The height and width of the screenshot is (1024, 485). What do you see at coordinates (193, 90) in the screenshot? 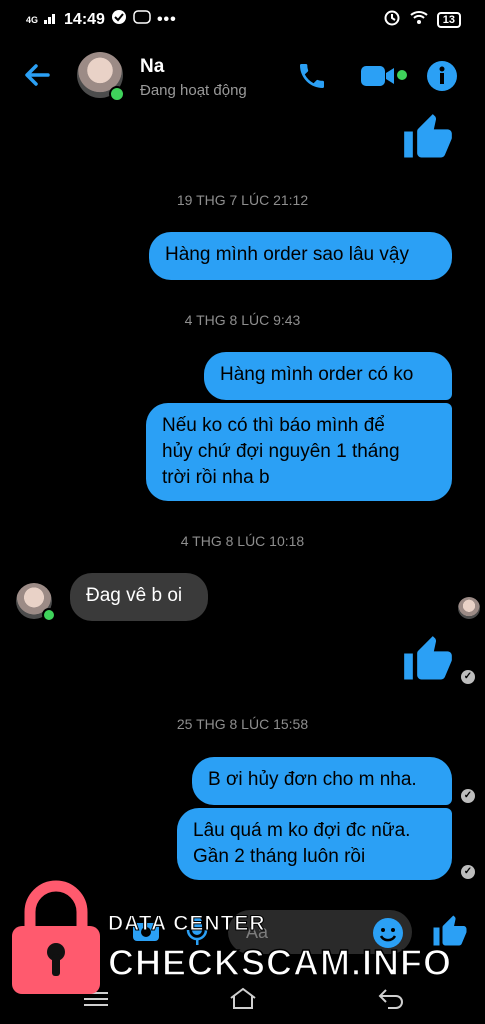
I see `active-status: Đang hoạt động` at bounding box center [193, 90].